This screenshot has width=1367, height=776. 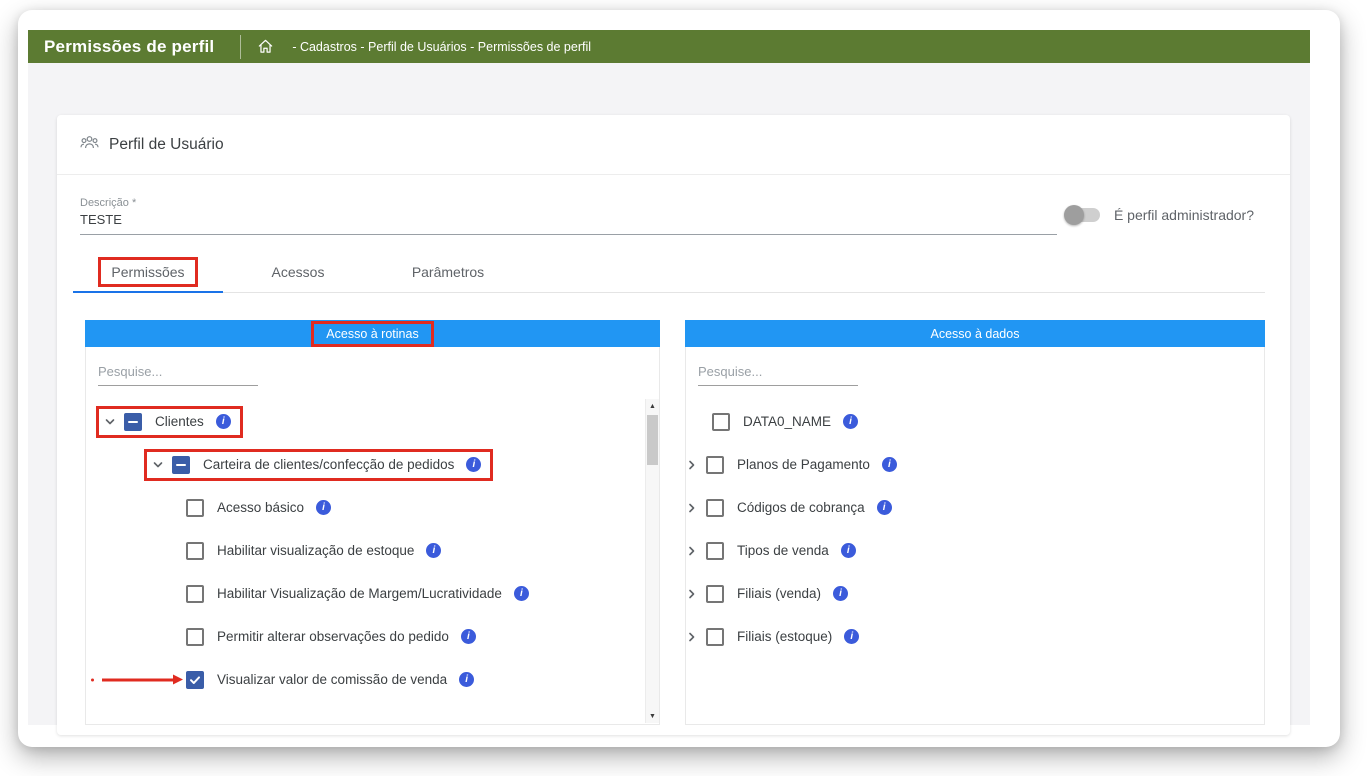 What do you see at coordinates (975, 464) in the screenshot?
I see `tree-row: Planos de Pagamento i` at bounding box center [975, 464].